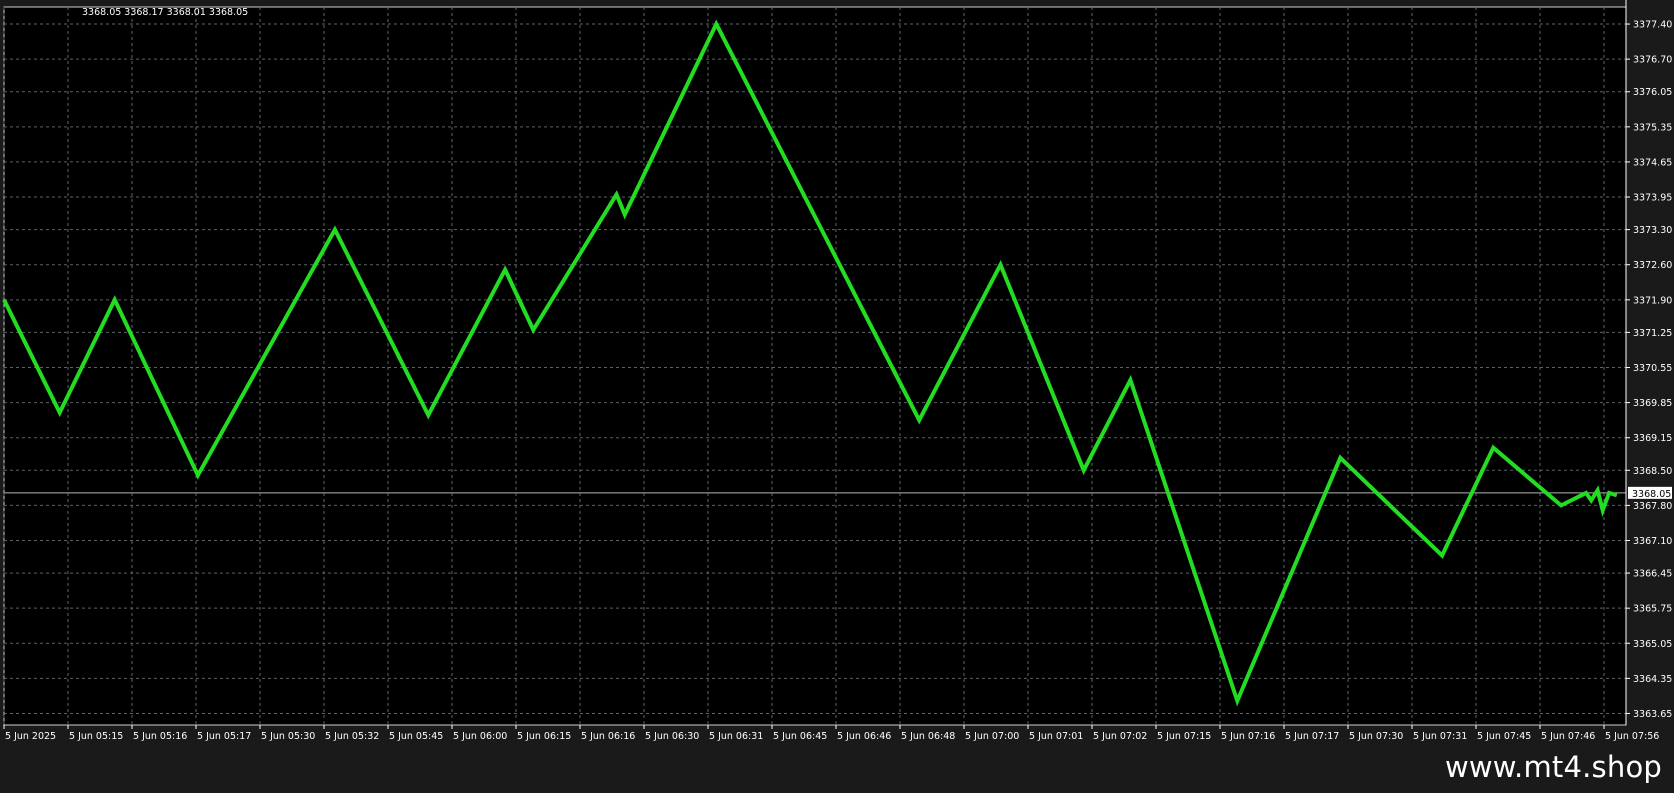 The image size is (1674, 793). Describe the element at coordinates (1652, 230) in the screenshot. I see `y-tick-label: 3373.30` at that location.